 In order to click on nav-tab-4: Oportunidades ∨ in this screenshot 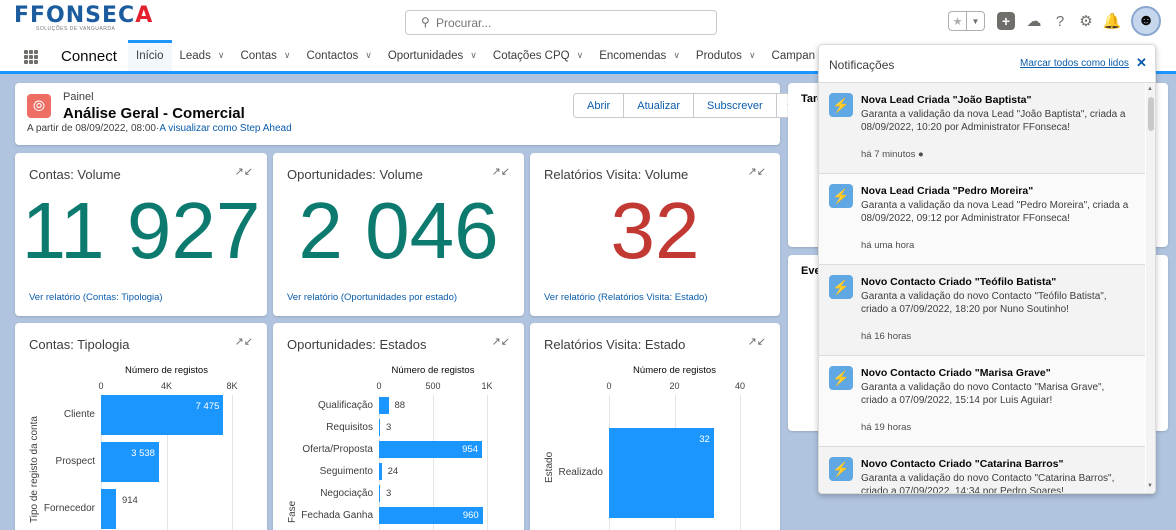, I will do `click(432, 55)`.